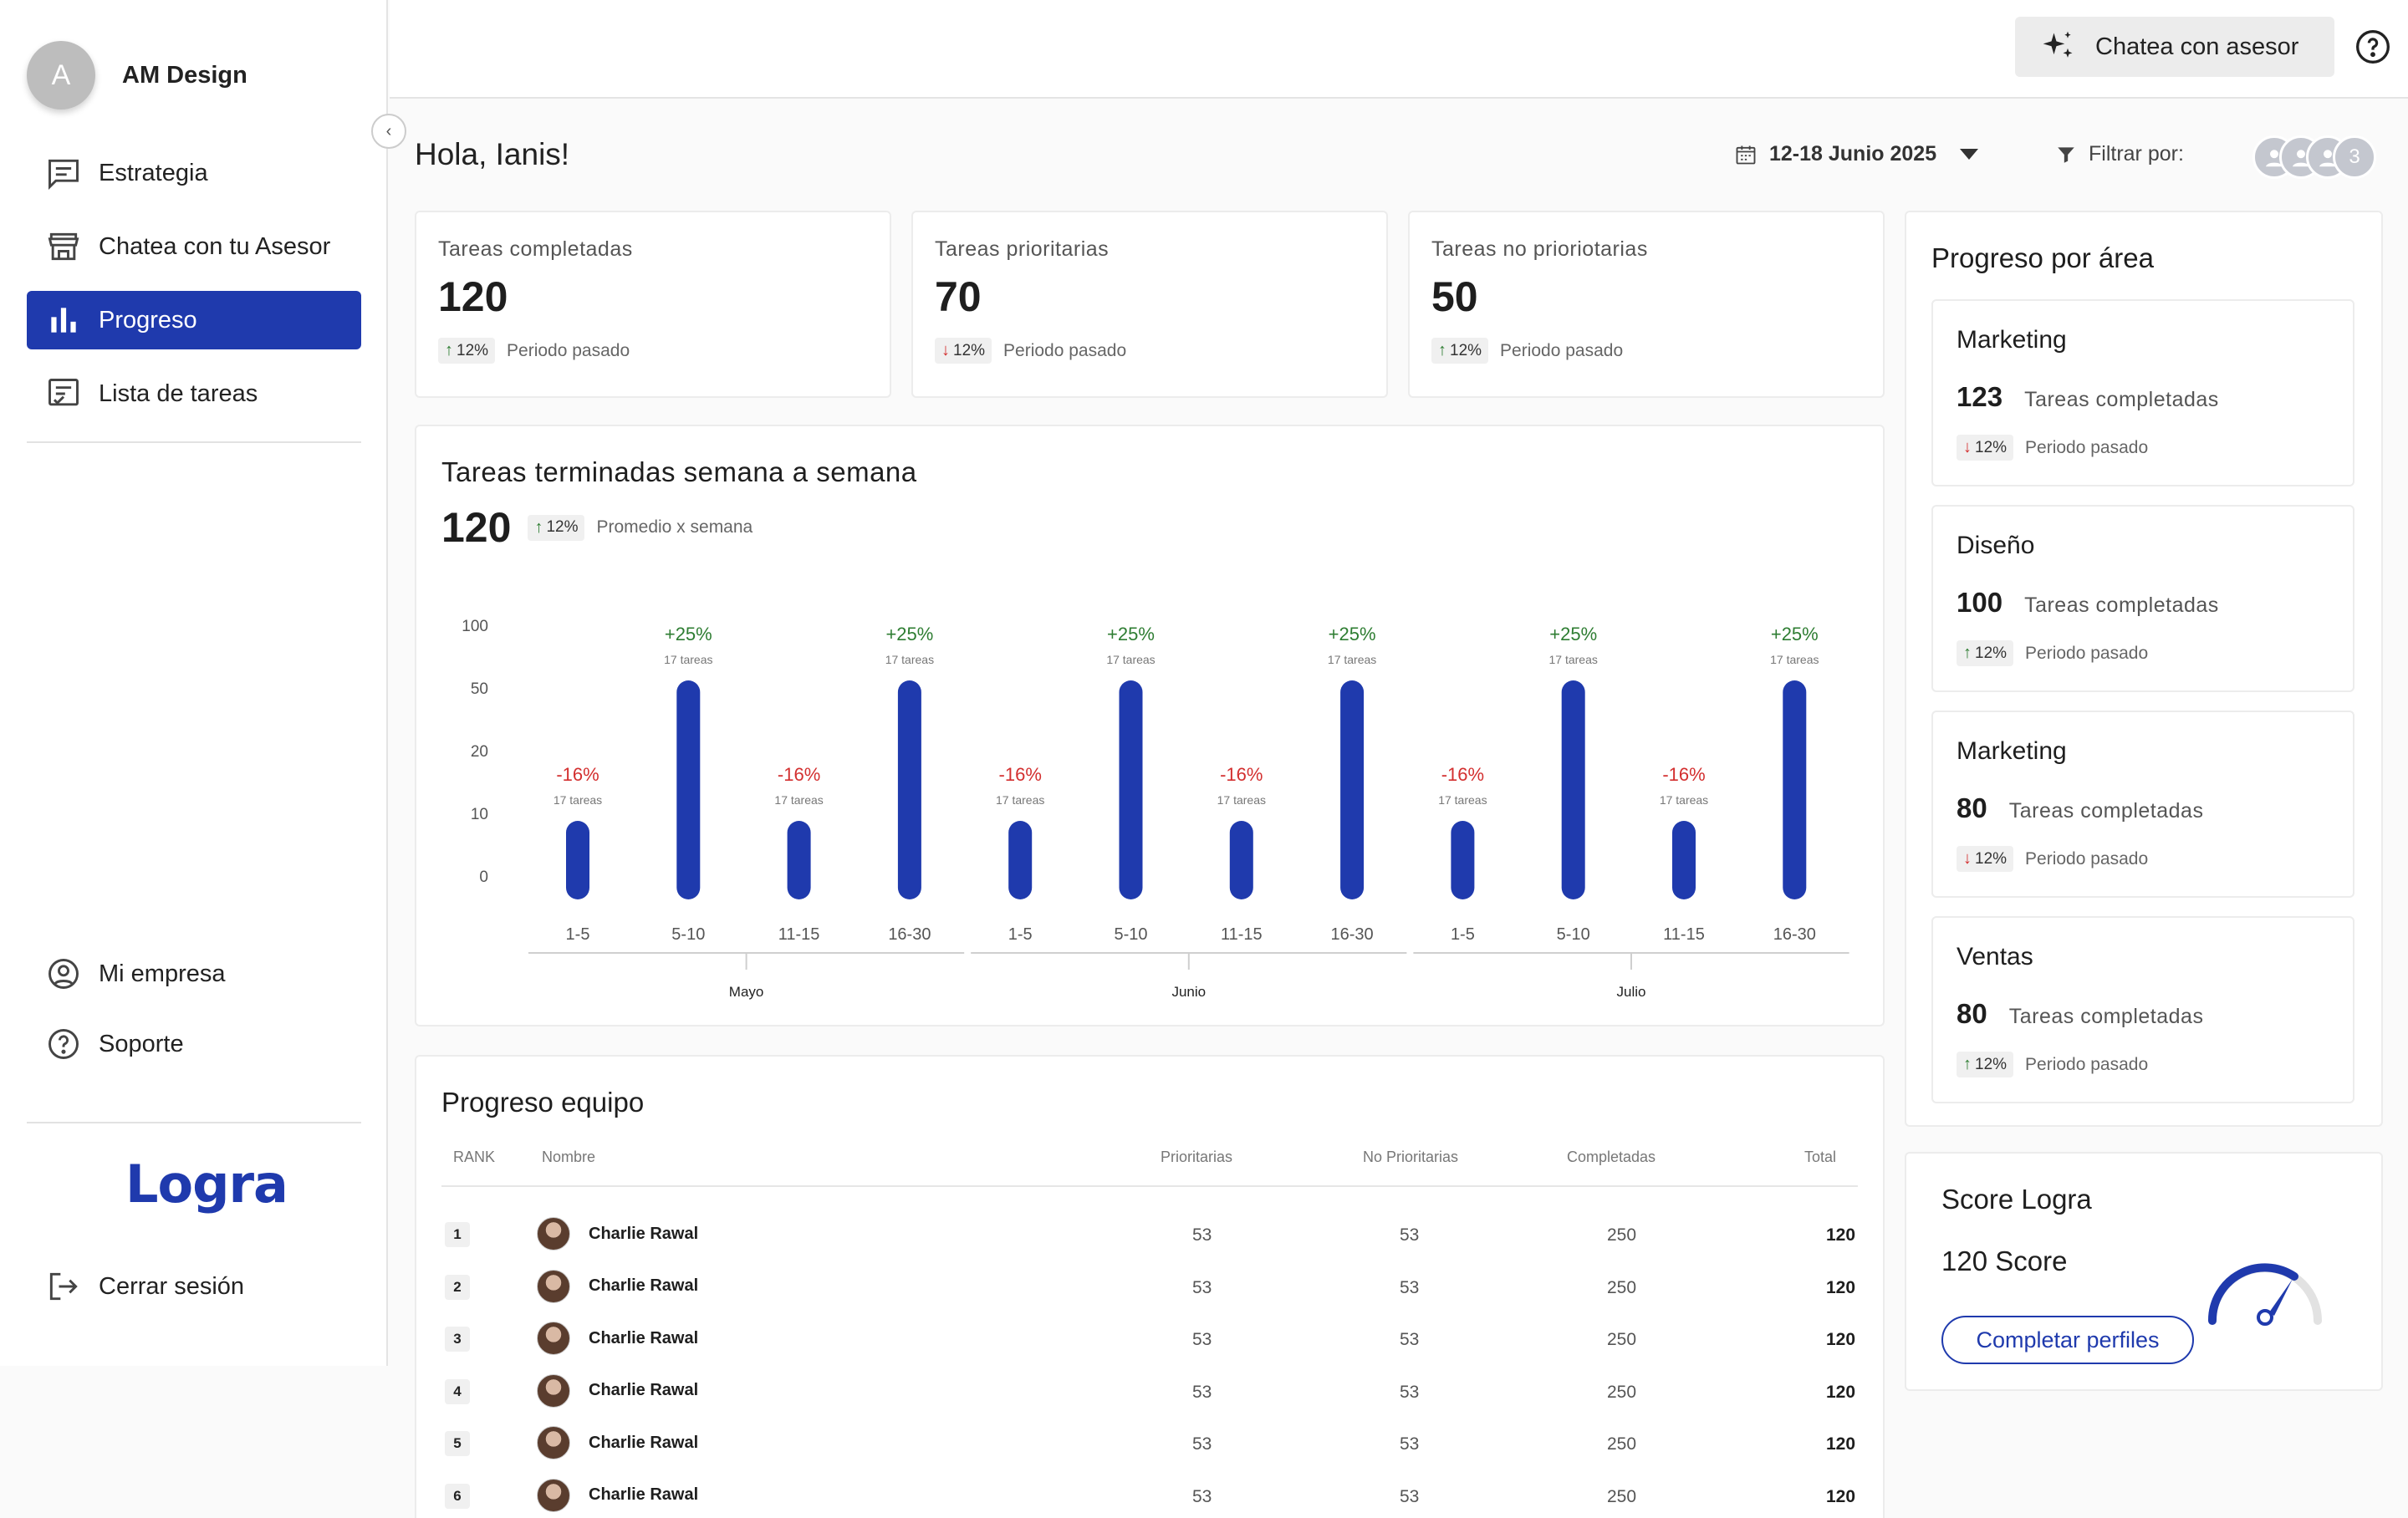 Image resolution: width=2408 pixels, height=1518 pixels. Describe the element at coordinates (1985, 1064) in the screenshot. I see `delta-badge: ↑ 12%` at that location.